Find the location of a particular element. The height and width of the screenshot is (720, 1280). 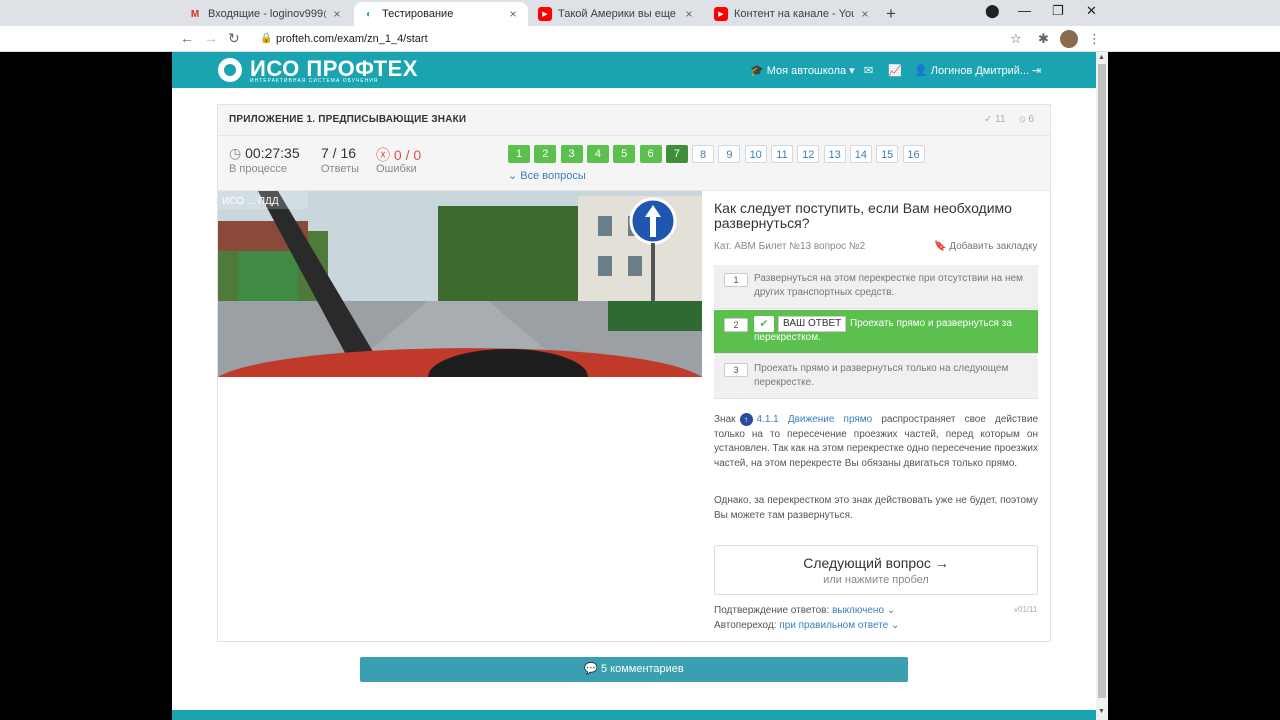

tab-youtube-video: ▶ Такой Америки вы еще не види × is located at coordinates (617, 14).